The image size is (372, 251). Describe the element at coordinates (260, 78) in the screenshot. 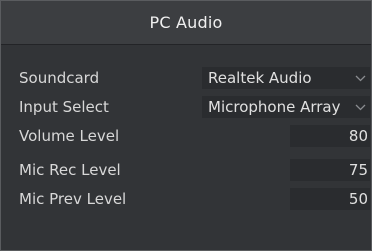

I see `soundcard-value: Realtek Audio` at that location.